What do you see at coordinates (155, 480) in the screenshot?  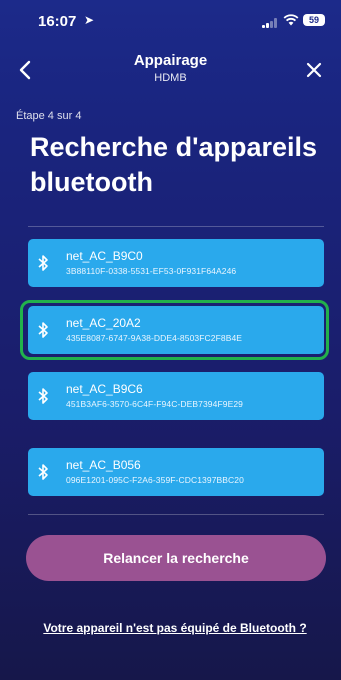 I see `device-uuid: 096E1201-095C-F2A6-359F-CDC1397BBC20` at bounding box center [155, 480].